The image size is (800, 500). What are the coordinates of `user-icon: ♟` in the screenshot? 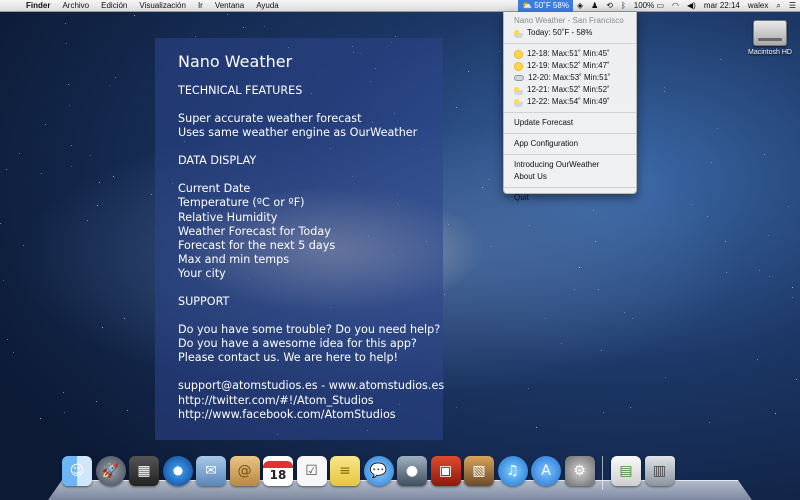 It's located at (594, 6).